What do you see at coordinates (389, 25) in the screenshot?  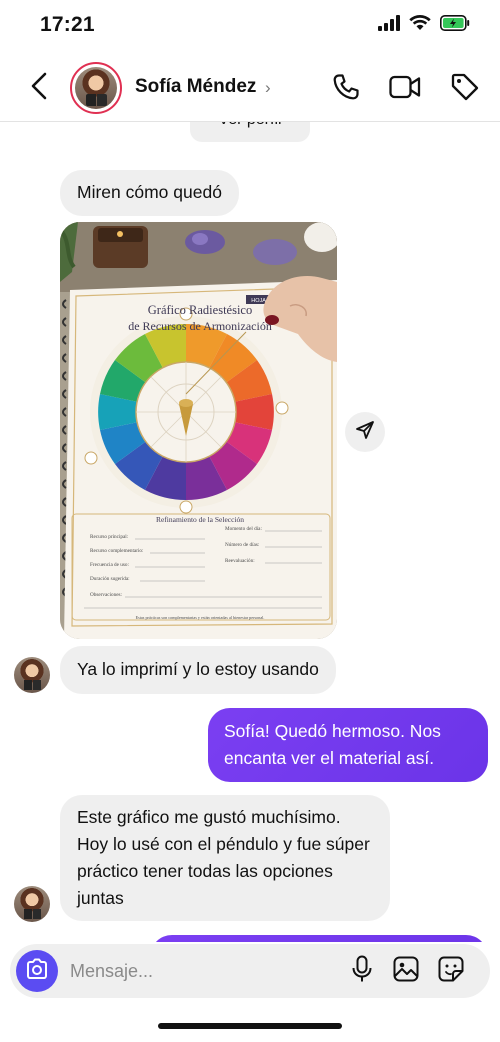 I see `signal-icon` at bounding box center [389, 25].